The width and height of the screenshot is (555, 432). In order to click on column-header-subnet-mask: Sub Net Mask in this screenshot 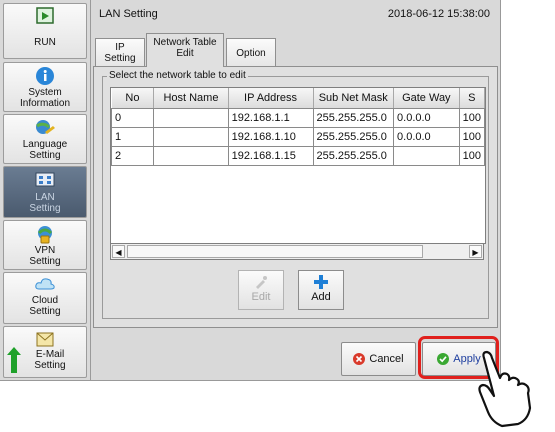, I will do `click(354, 98)`.